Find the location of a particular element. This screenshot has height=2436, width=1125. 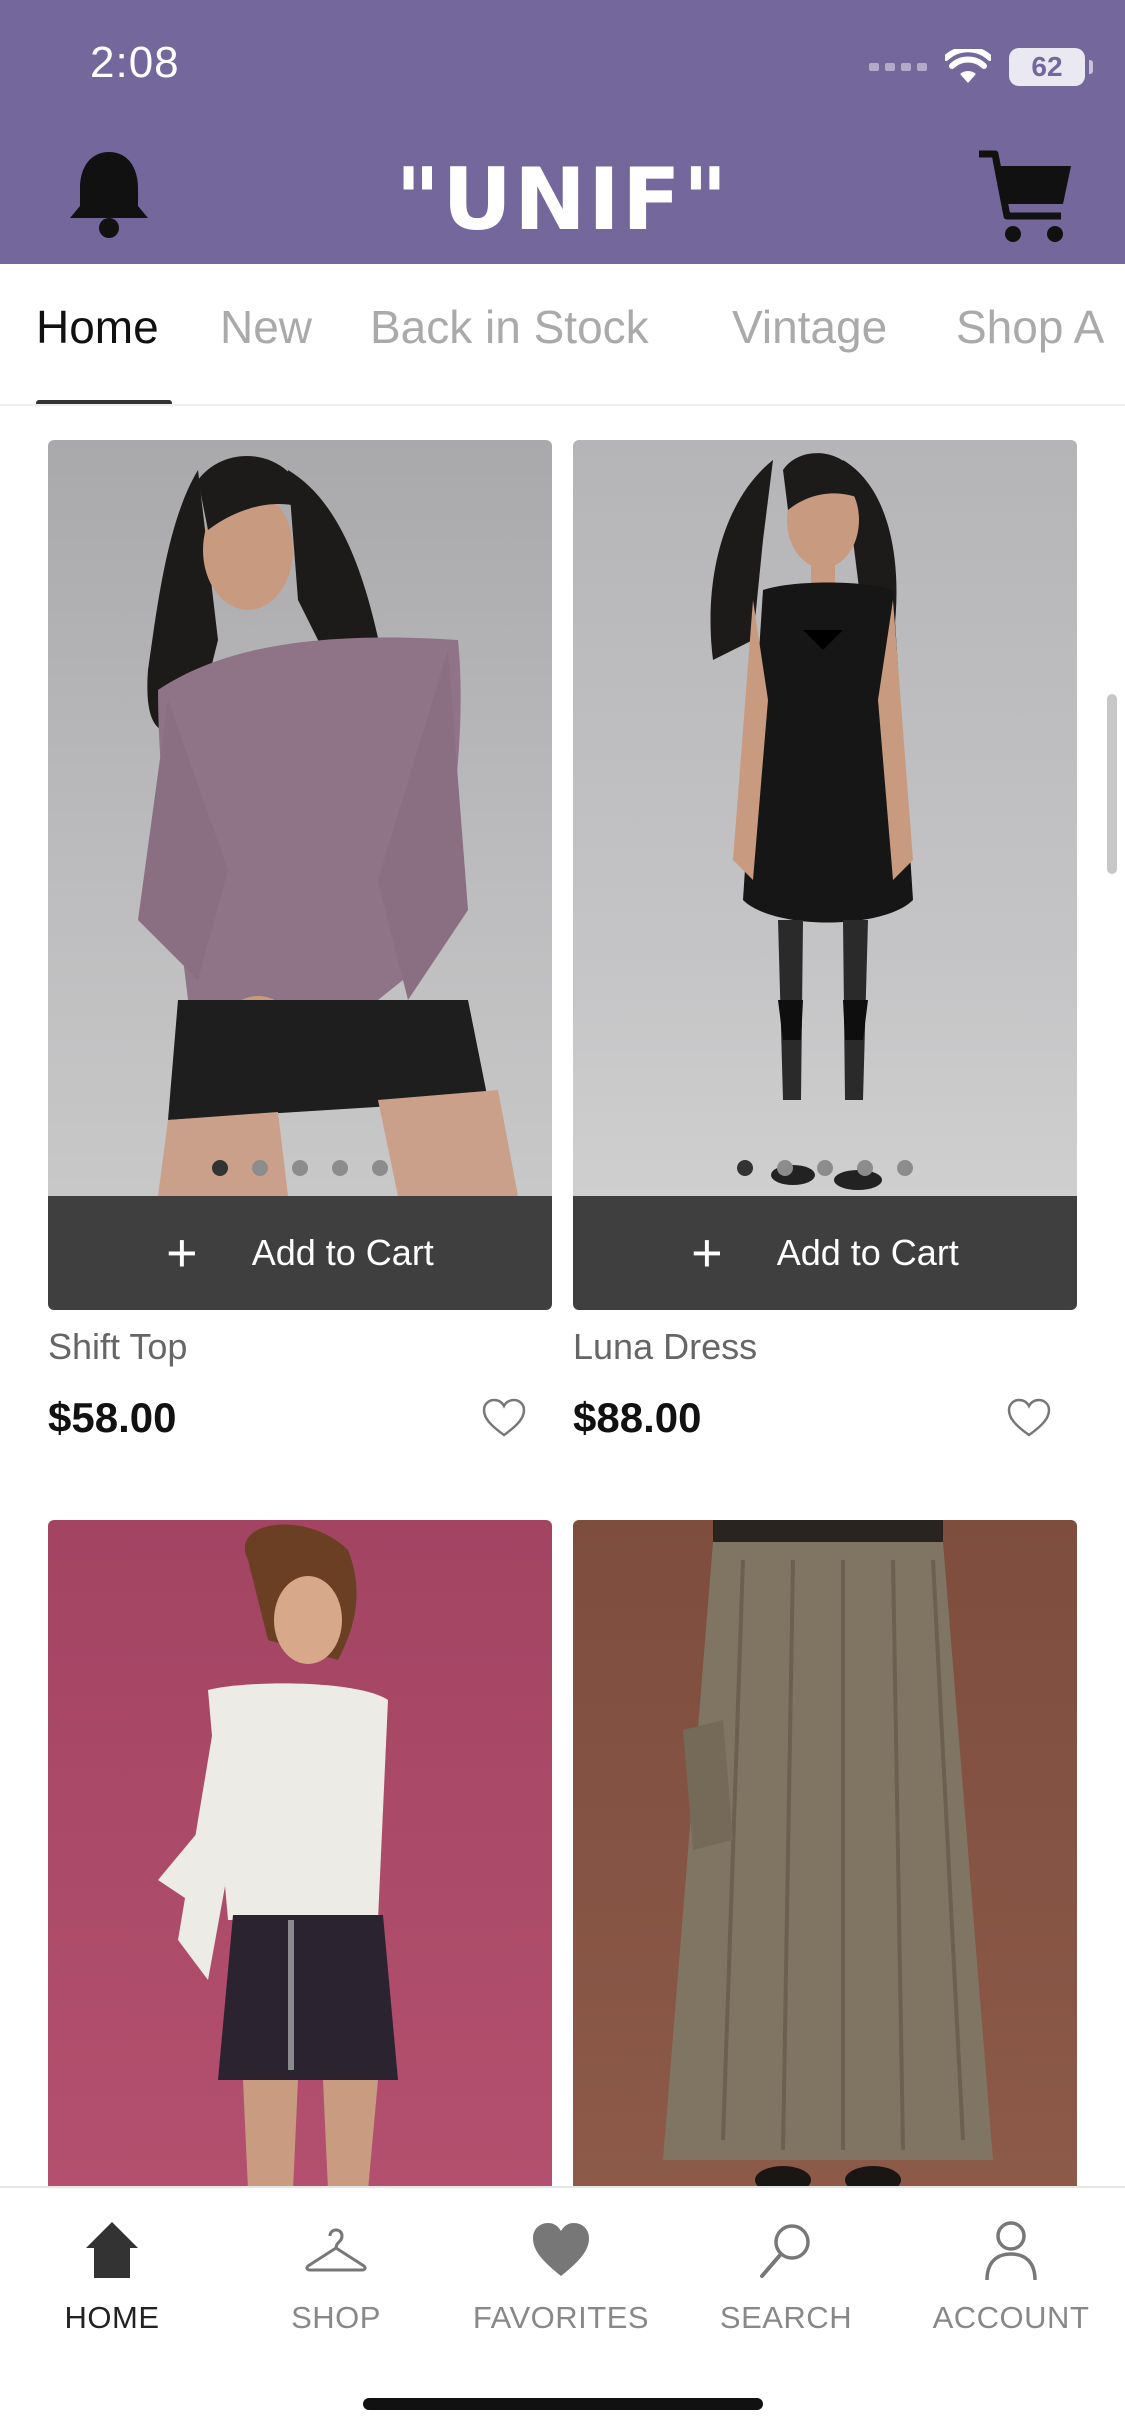

product-name: Luna Dress is located at coordinates (665, 1347).